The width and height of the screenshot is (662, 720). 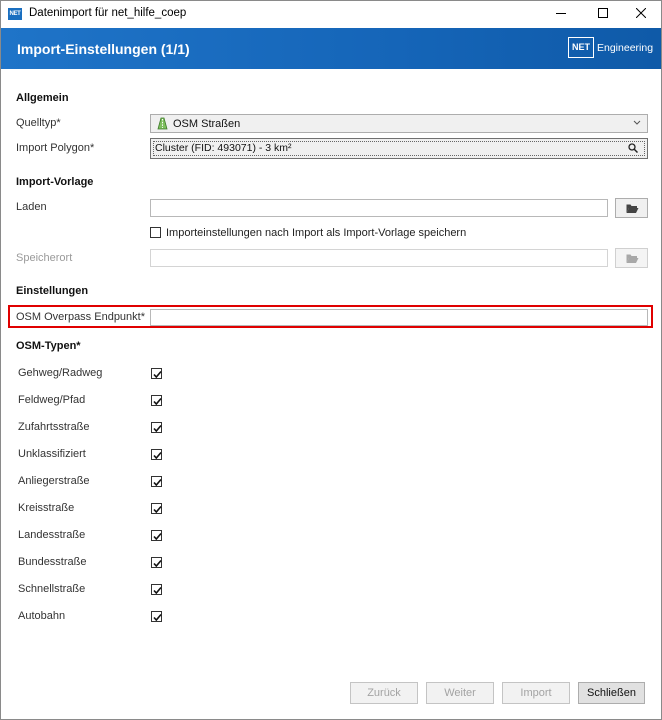 What do you see at coordinates (155, 232) in the screenshot?
I see `save-as-template-checkbox` at bounding box center [155, 232].